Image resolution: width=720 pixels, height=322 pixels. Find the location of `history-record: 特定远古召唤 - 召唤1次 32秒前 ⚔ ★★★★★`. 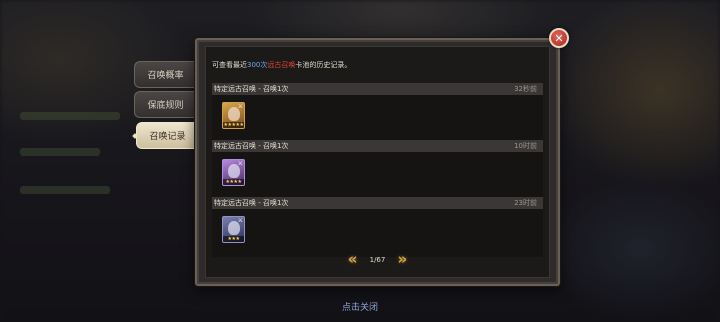

history-record: 特定远古召唤 - 召唤1次 32秒前 ⚔ ★★★★★ is located at coordinates (377, 113).